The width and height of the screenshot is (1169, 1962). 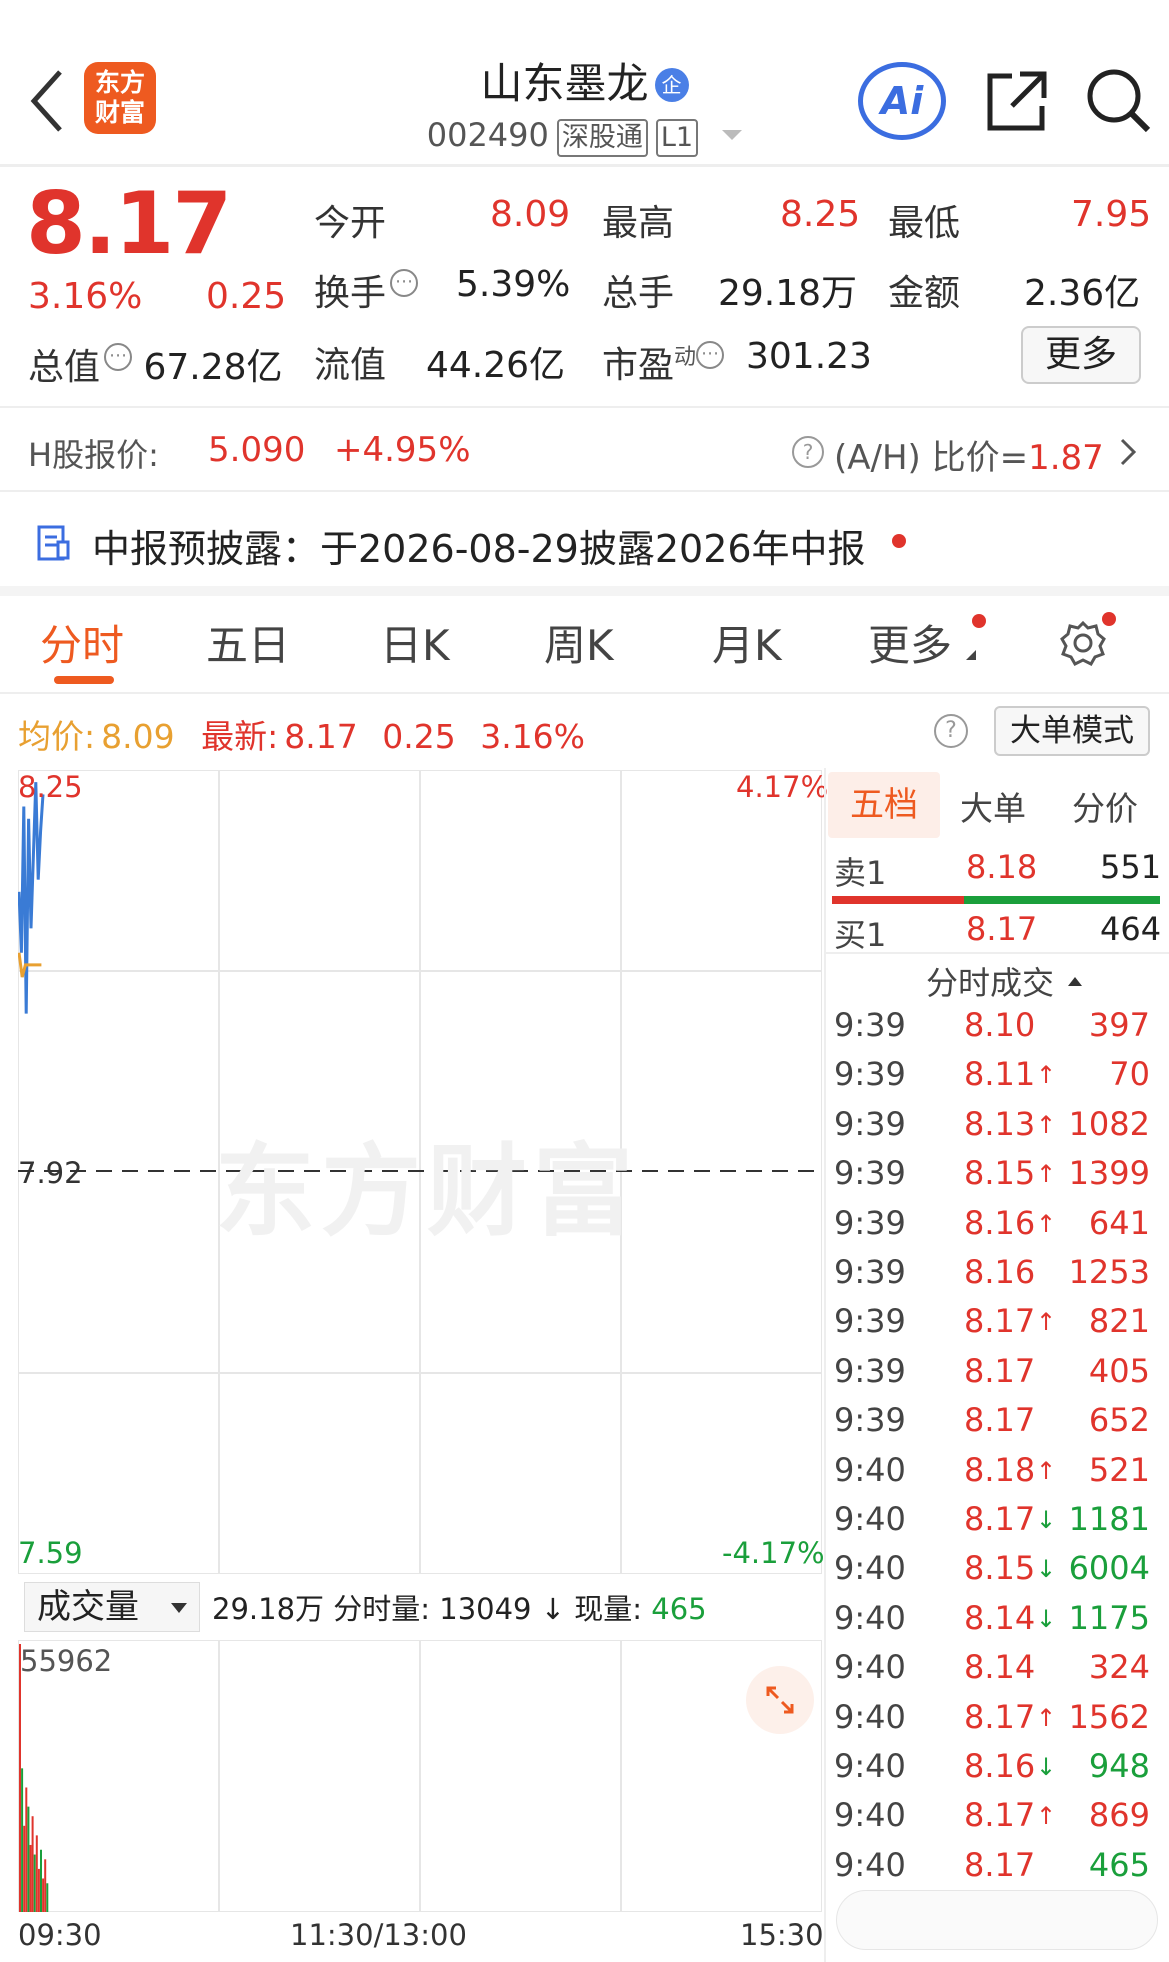 What do you see at coordinates (996, 1722) in the screenshot?
I see `tick-row: 9:40 8.17 ↑ 1562` at bounding box center [996, 1722].